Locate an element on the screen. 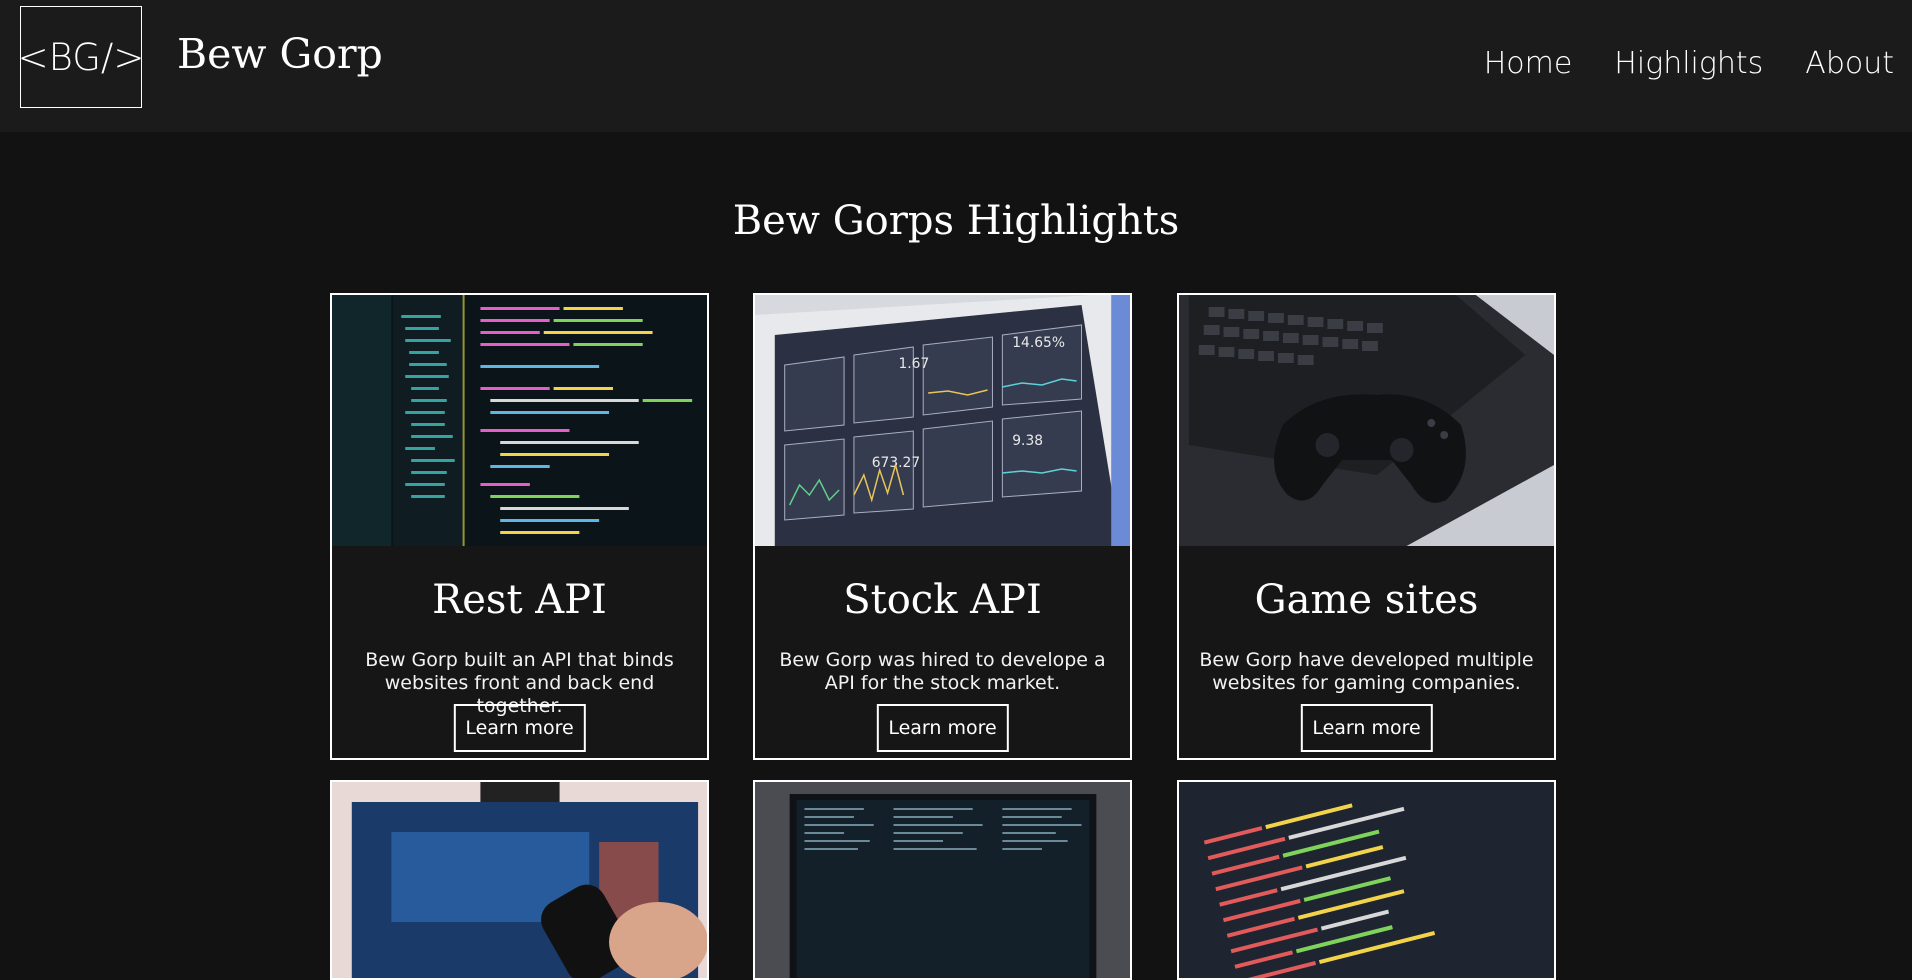  nav-link-home: Home is located at coordinates (1528, 63).